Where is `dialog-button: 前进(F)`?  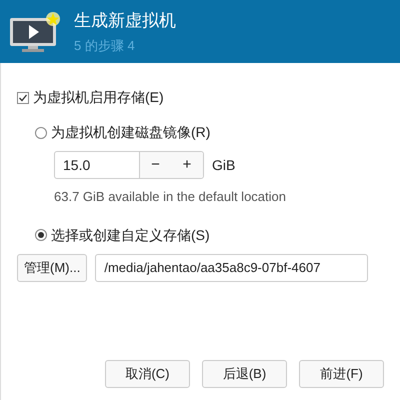 dialog-button: 前进(F) is located at coordinates (341, 374).